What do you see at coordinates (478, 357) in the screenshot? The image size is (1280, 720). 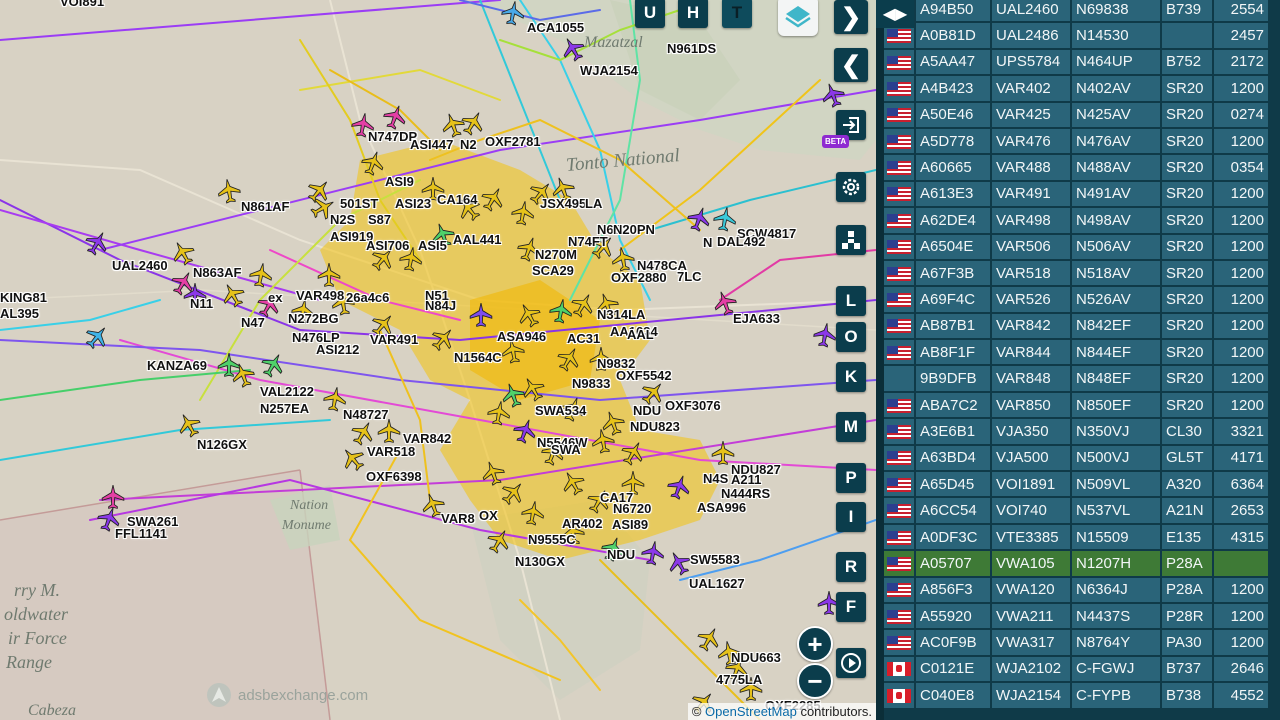 I see `aircraft-callsign-label: N1564C` at bounding box center [478, 357].